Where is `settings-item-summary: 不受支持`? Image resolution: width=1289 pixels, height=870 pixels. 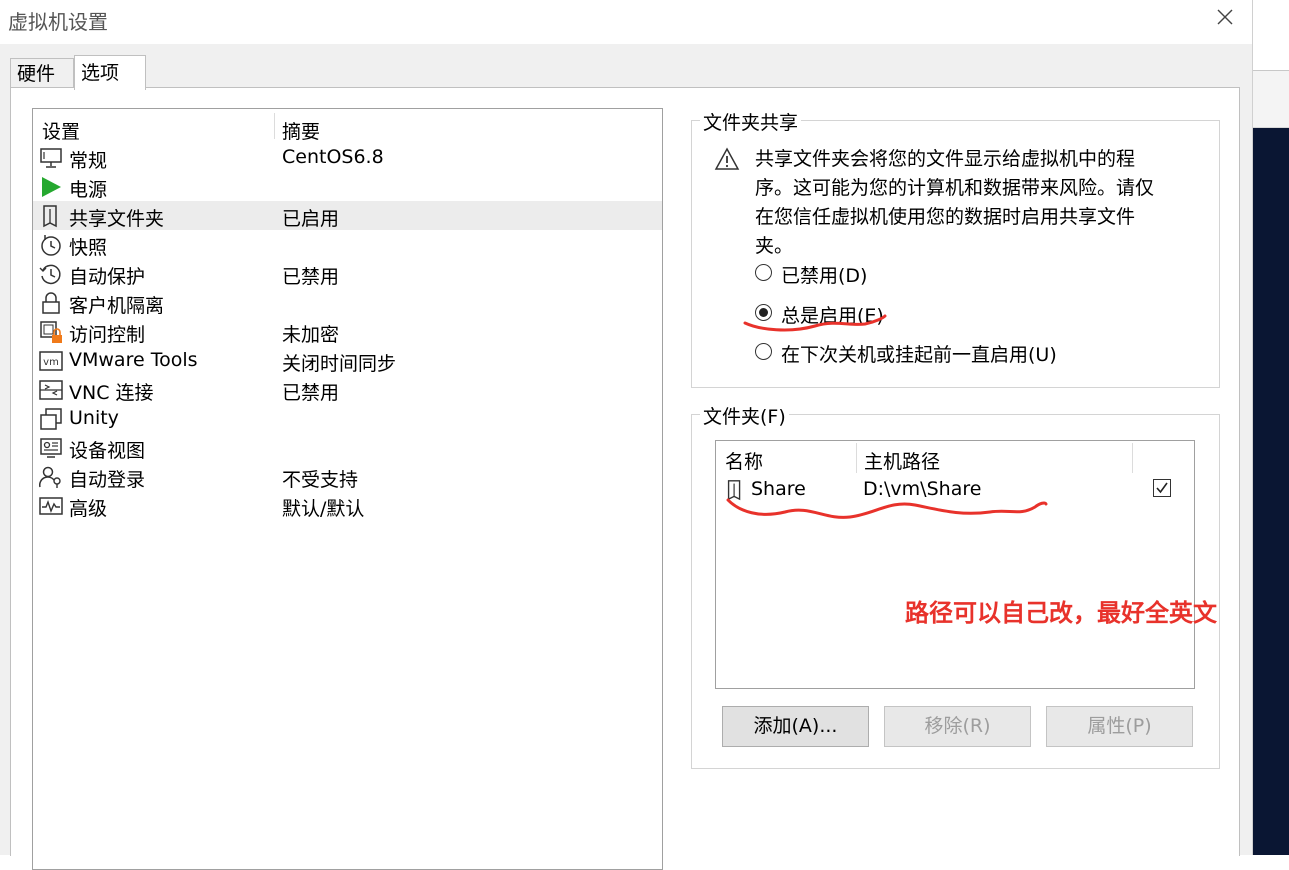 settings-item-summary: 不受支持 is located at coordinates (320, 480).